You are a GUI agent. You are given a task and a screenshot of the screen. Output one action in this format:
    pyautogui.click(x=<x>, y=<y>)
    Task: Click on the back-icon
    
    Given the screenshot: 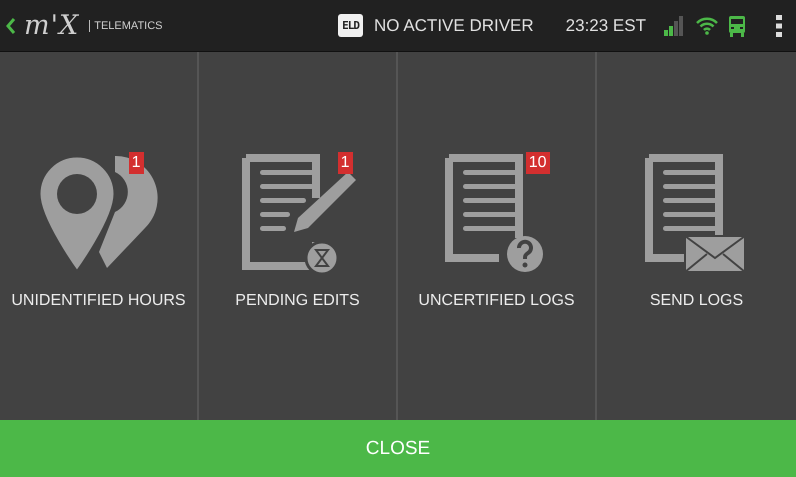 What is the action you would take?
    pyautogui.click(x=11, y=25)
    